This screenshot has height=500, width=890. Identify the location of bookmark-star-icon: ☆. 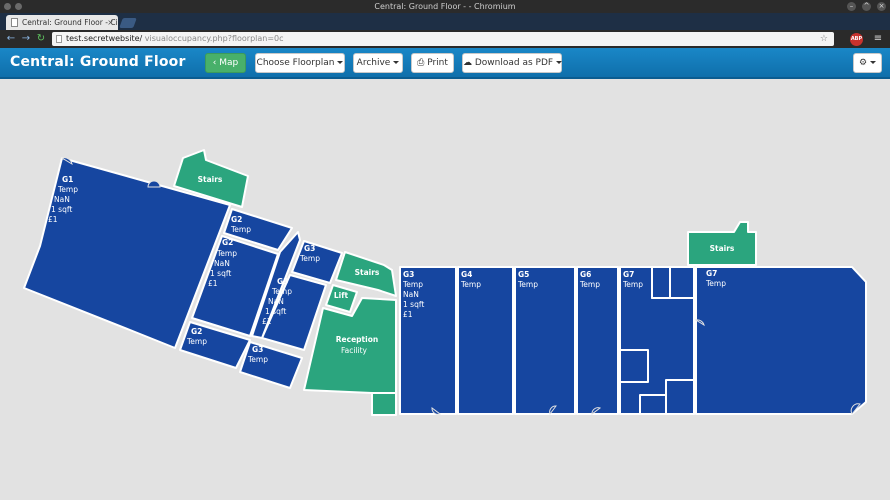
(824, 39).